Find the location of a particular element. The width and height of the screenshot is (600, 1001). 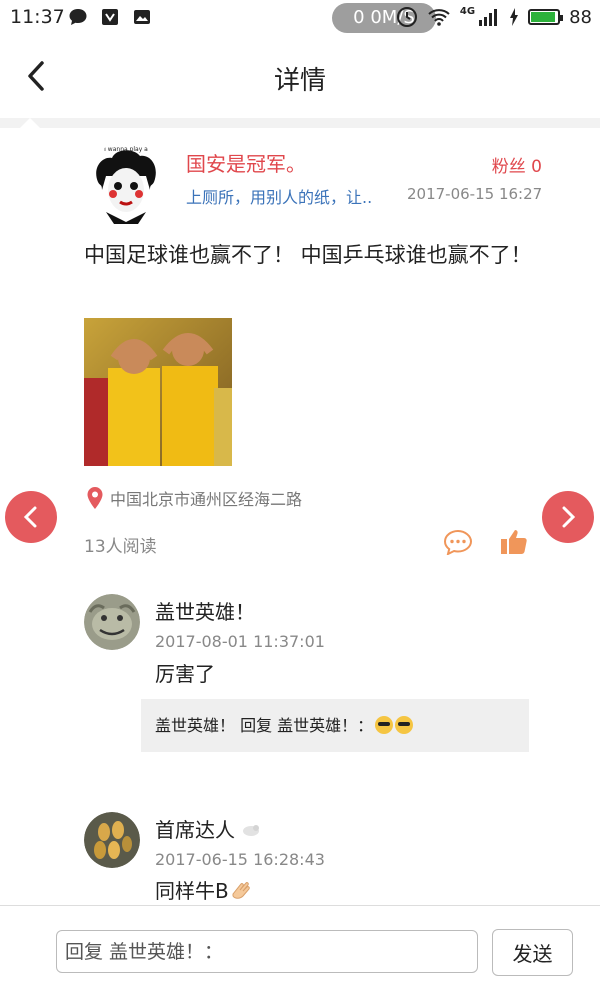

shield-icon is located at coordinates (110, 17).